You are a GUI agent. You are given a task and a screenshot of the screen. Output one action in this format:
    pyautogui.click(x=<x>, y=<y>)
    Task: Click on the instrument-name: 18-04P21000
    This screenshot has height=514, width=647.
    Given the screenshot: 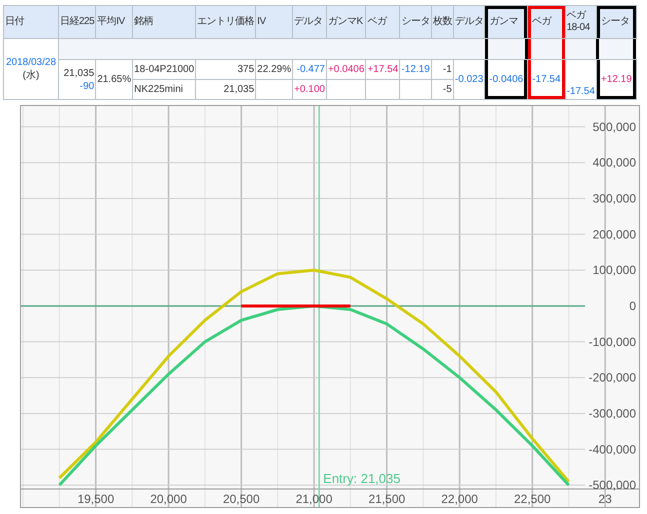 What is the action you would take?
    pyautogui.click(x=164, y=69)
    